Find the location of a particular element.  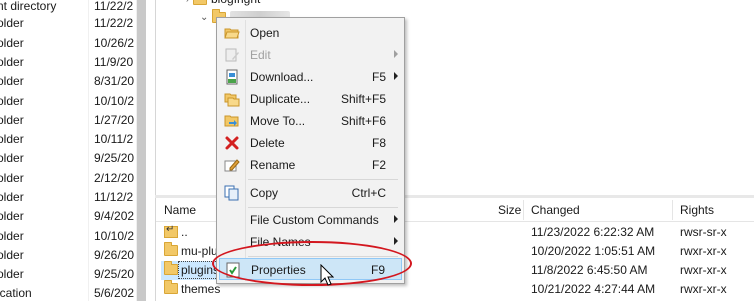

menu-item-file-names: File Names is located at coordinates (310, 242).